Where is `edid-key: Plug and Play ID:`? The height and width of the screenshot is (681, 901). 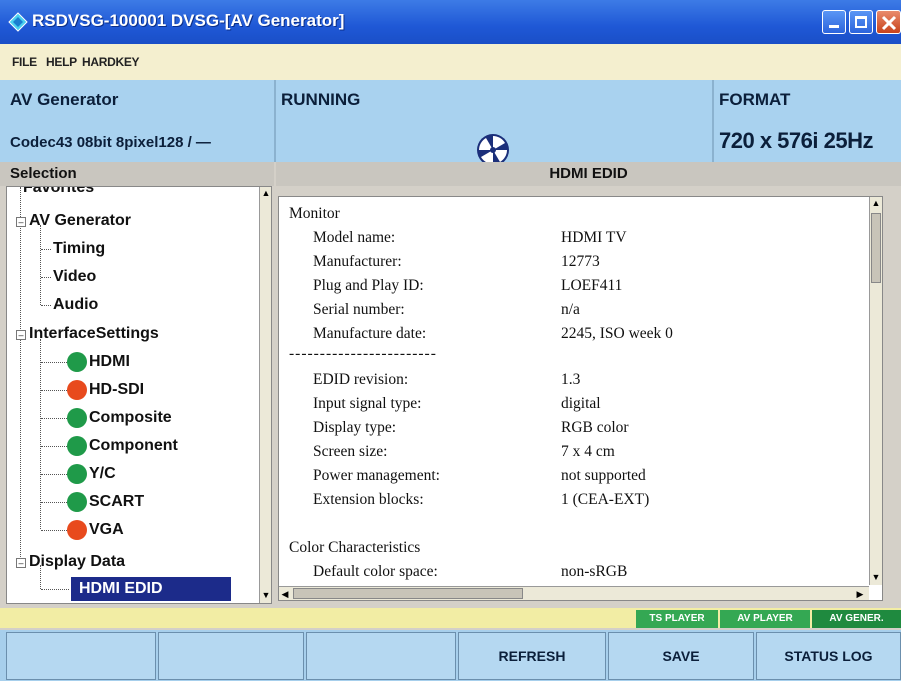 edid-key: Plug and Play ID: is located at coordinates (368, 285).